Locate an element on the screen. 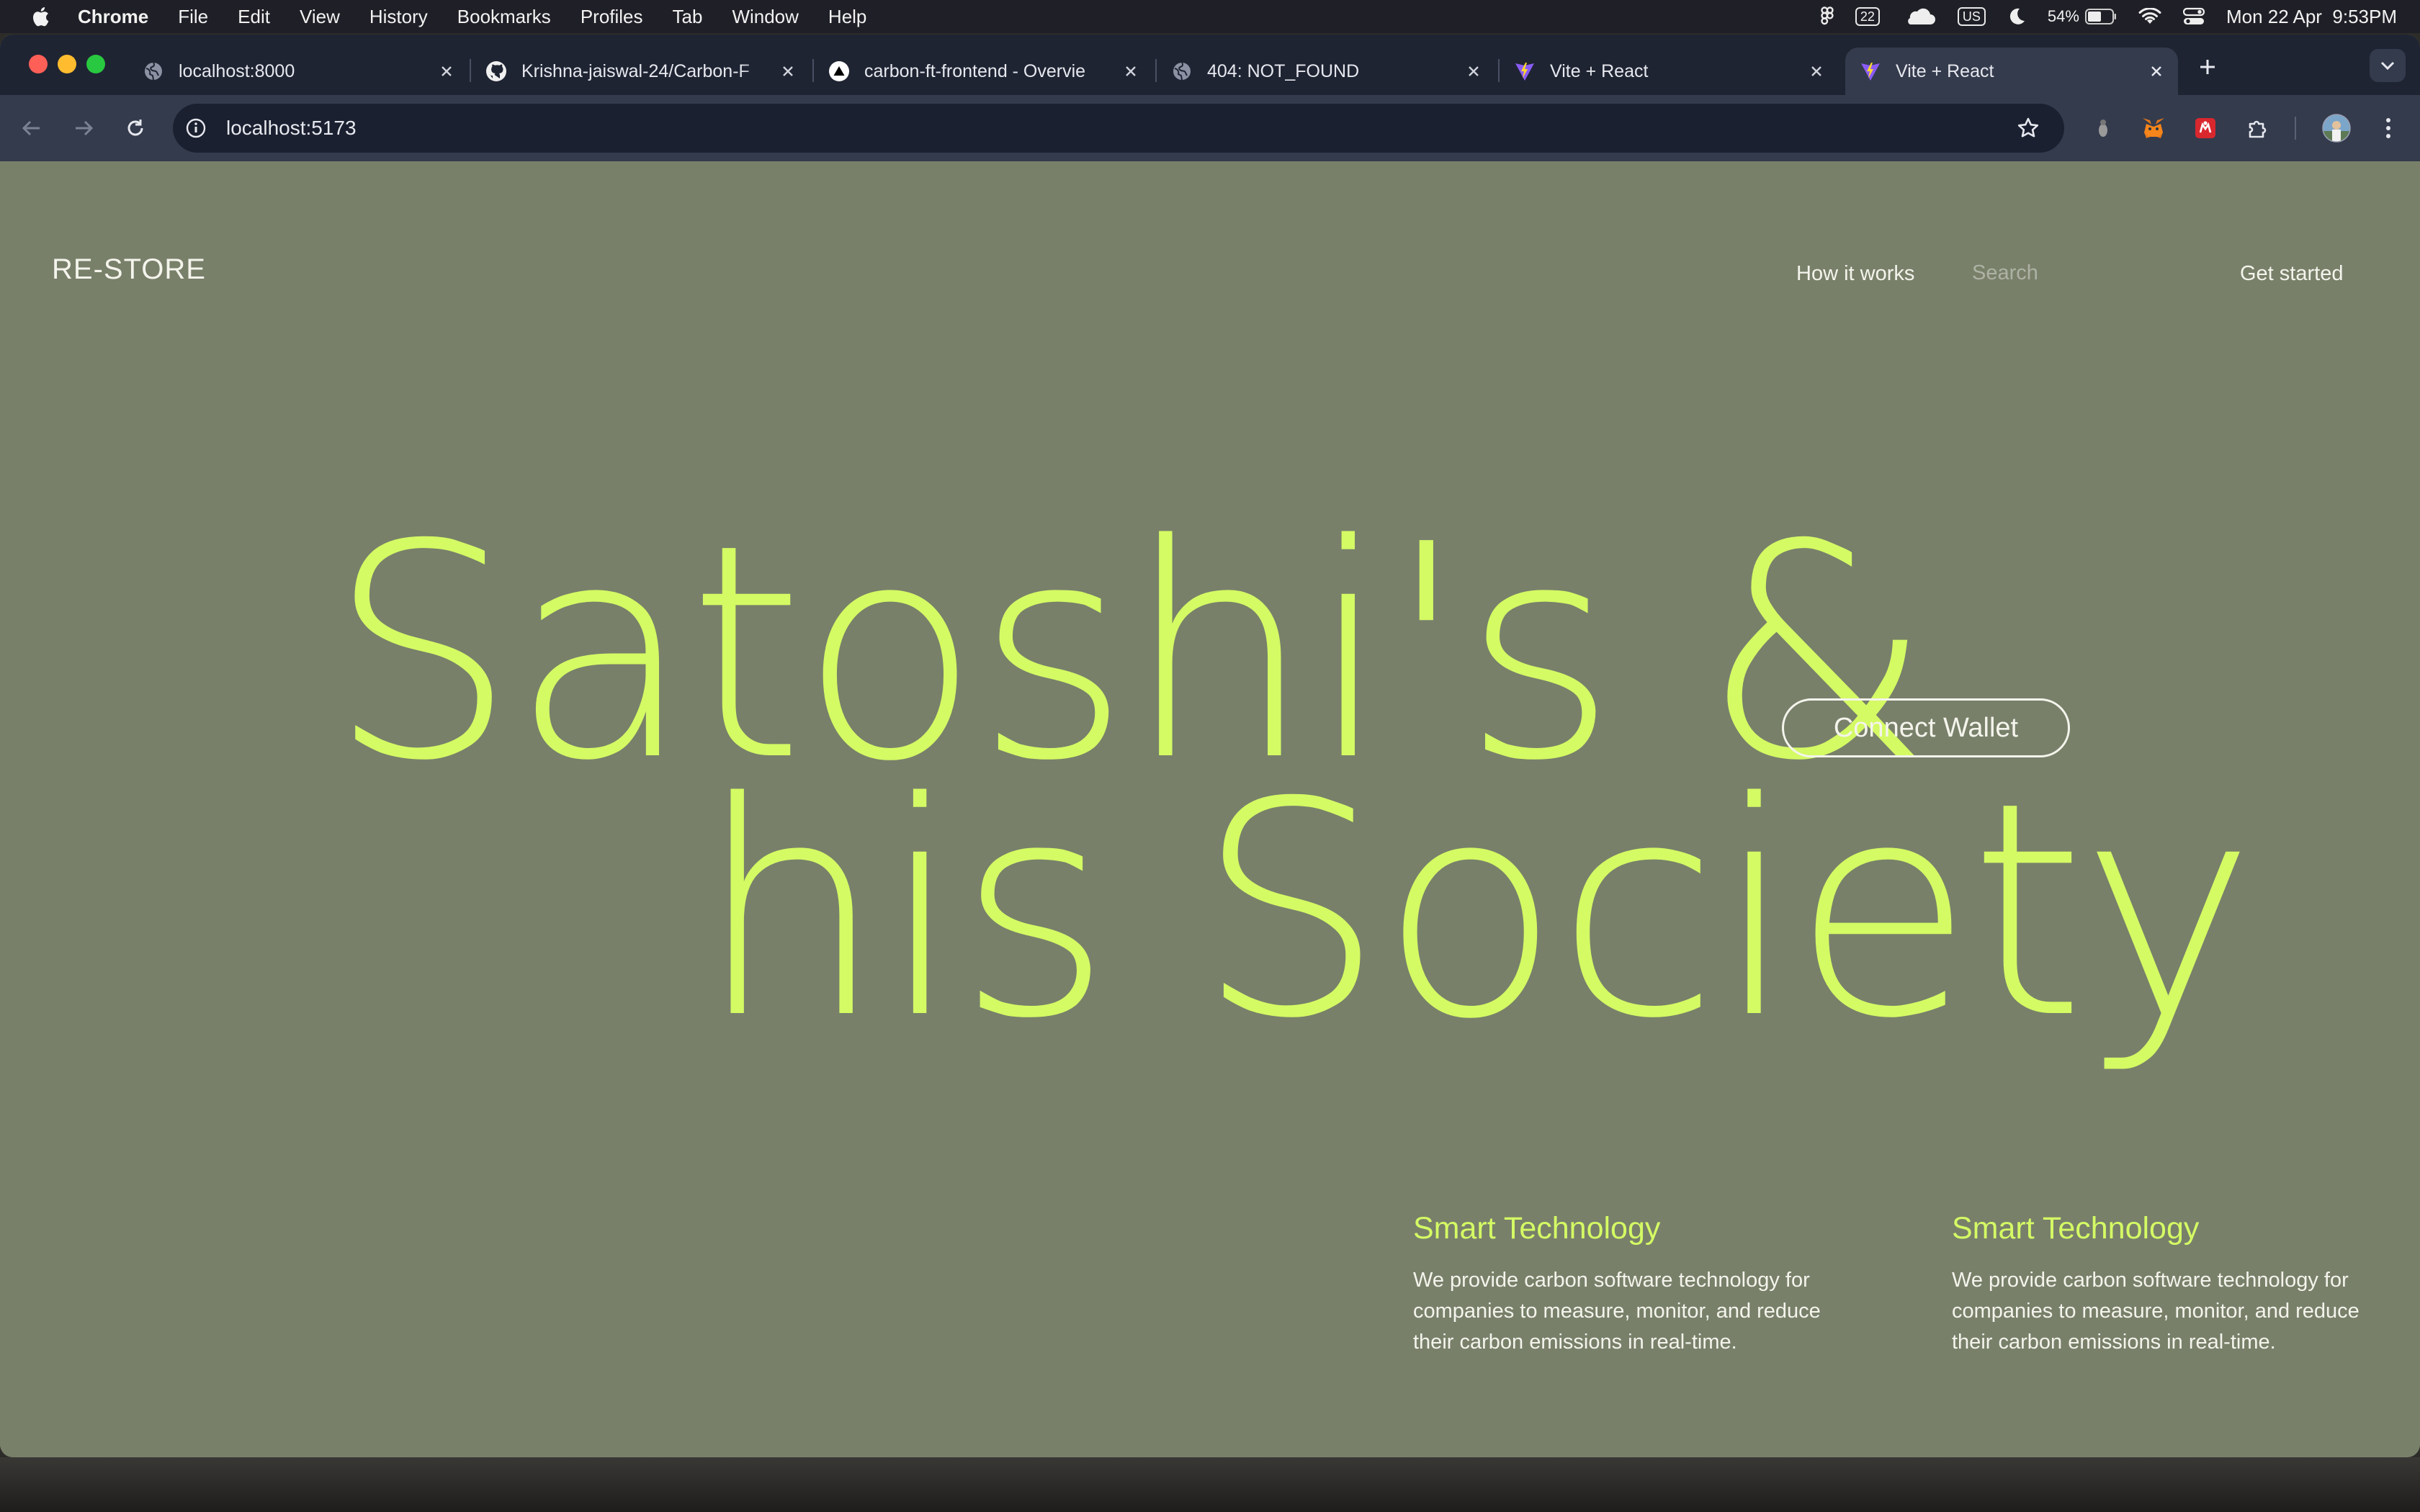 The width and height of the screenshot is (2420, 1512). apple-logo-icon is located at coordinates (39, 16).